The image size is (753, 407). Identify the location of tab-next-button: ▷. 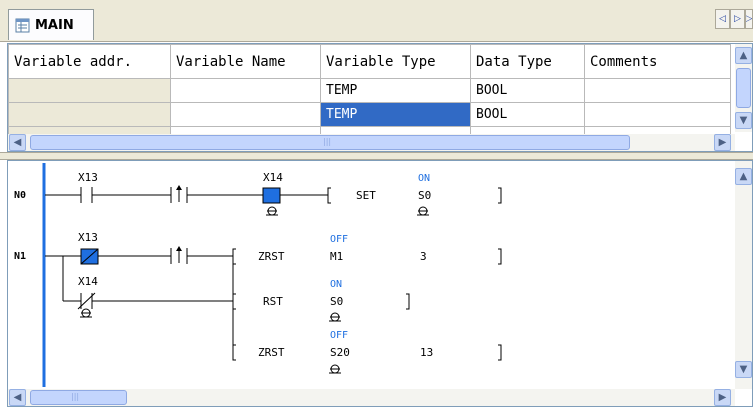
(737, 19).